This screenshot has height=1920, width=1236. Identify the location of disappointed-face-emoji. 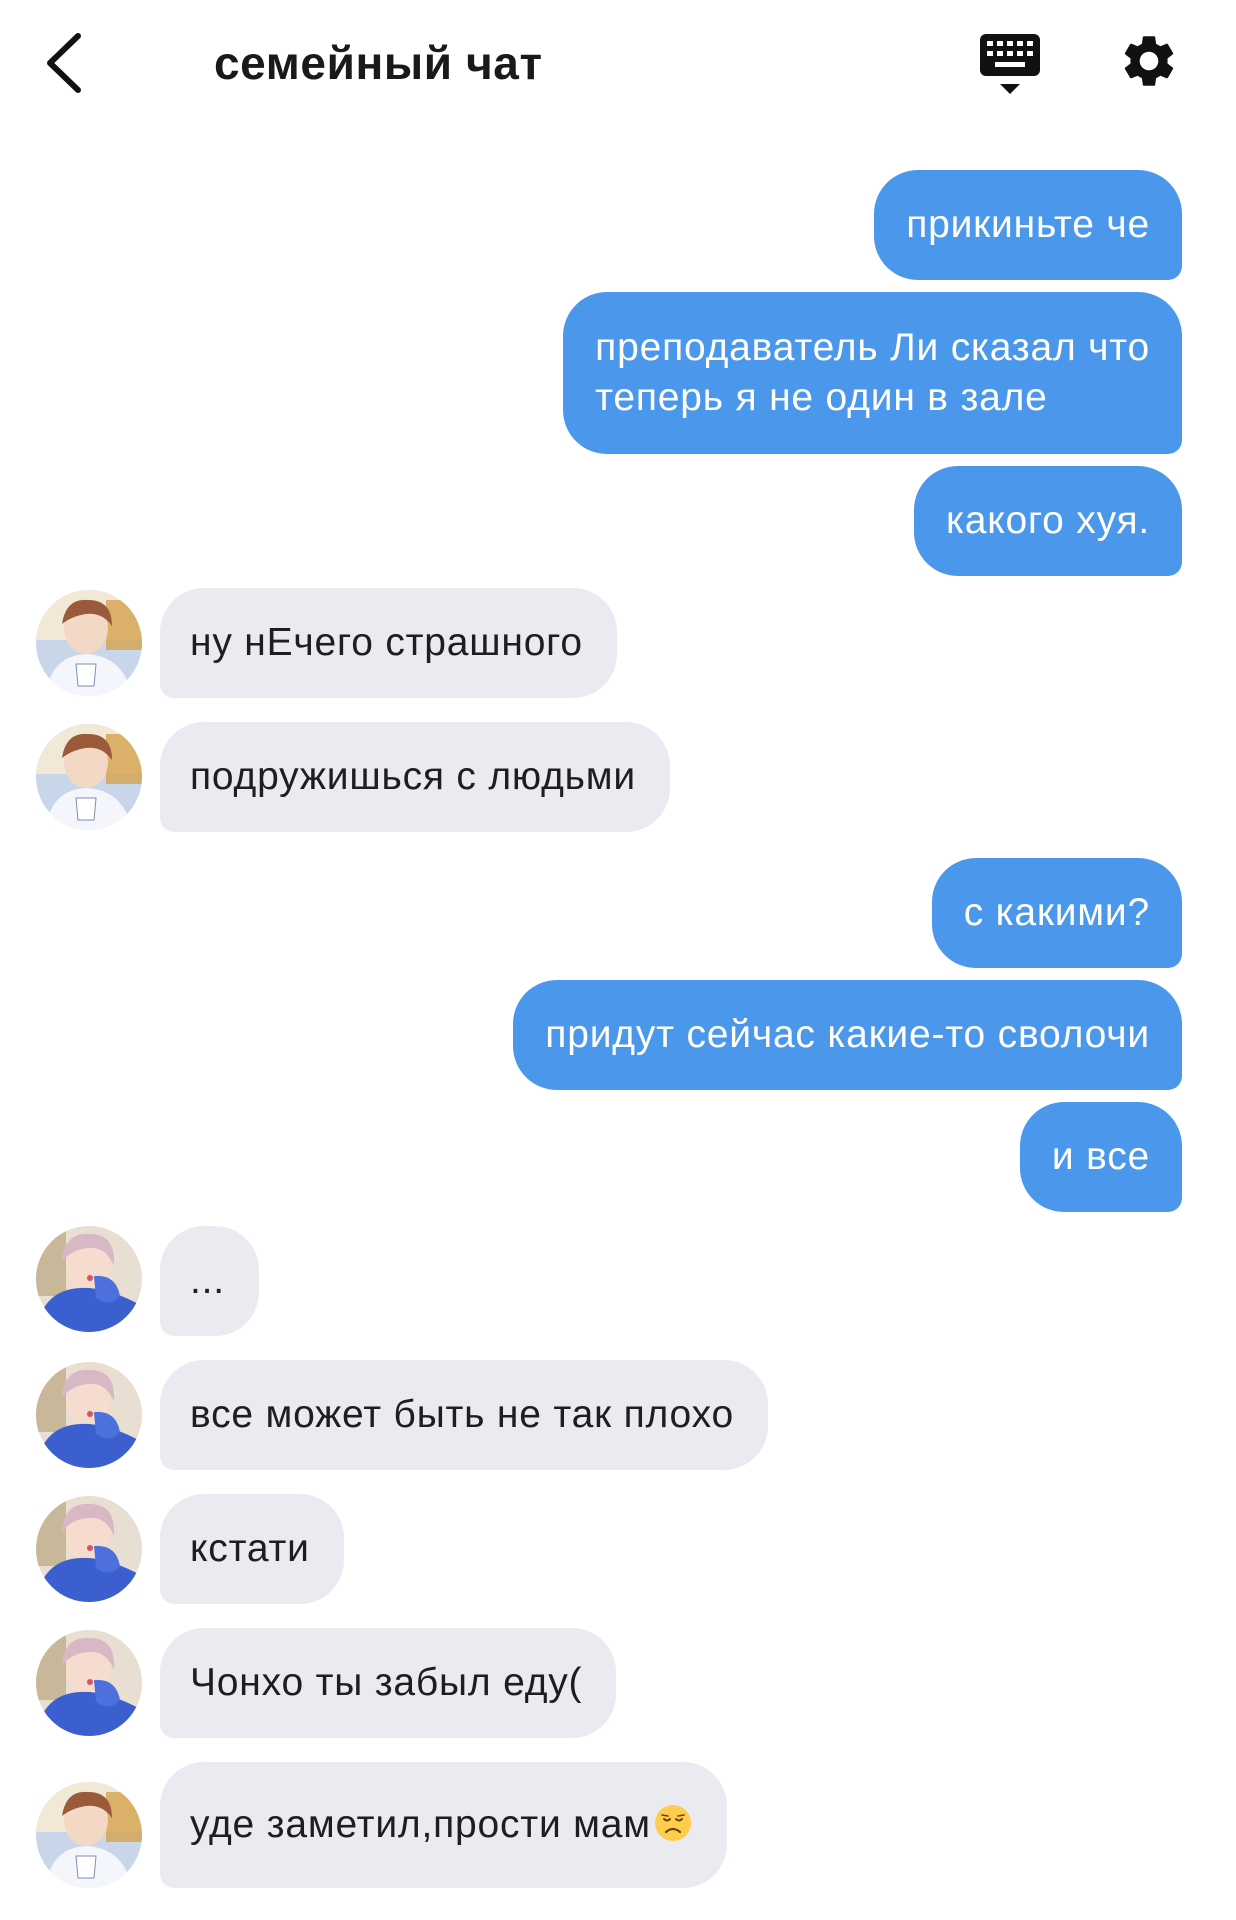
(672, 1823).